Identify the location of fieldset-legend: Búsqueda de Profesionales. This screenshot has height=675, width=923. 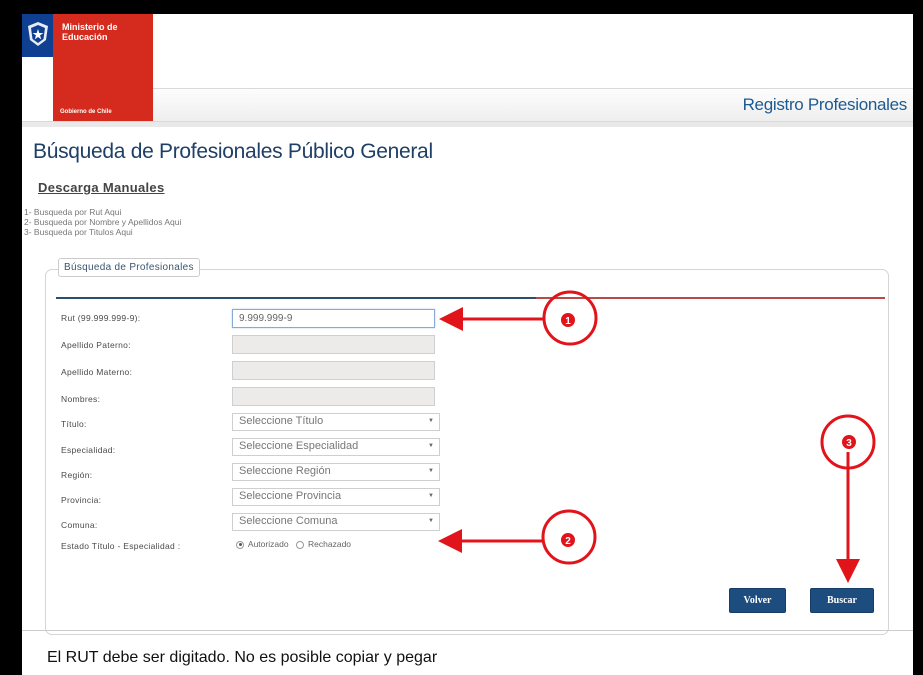
(129, 267).